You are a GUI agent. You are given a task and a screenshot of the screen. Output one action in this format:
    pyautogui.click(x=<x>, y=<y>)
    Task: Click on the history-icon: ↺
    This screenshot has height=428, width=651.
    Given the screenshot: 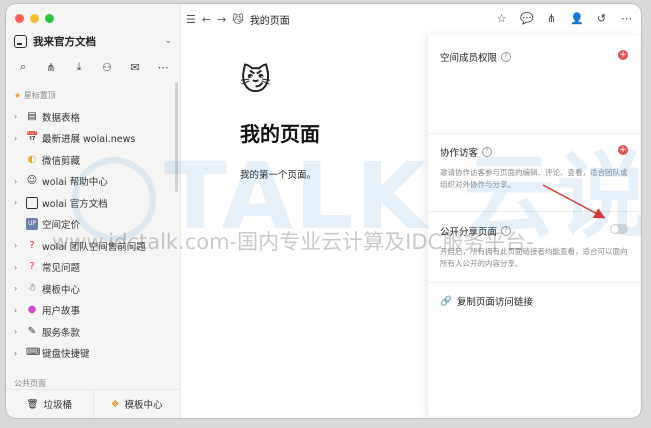 What is the action you would take?
    pyautogui.click(x=601, y=18)
    